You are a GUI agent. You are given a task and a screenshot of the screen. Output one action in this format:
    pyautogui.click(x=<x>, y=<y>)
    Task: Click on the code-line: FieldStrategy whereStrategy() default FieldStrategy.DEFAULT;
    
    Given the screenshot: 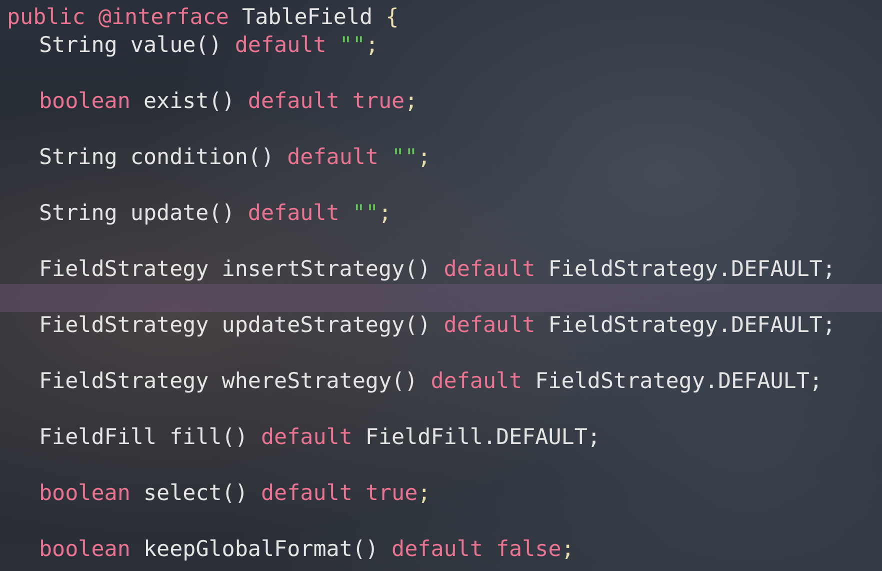 What is the action you would take?
    pyautogui.click(x=430, y=382)
    